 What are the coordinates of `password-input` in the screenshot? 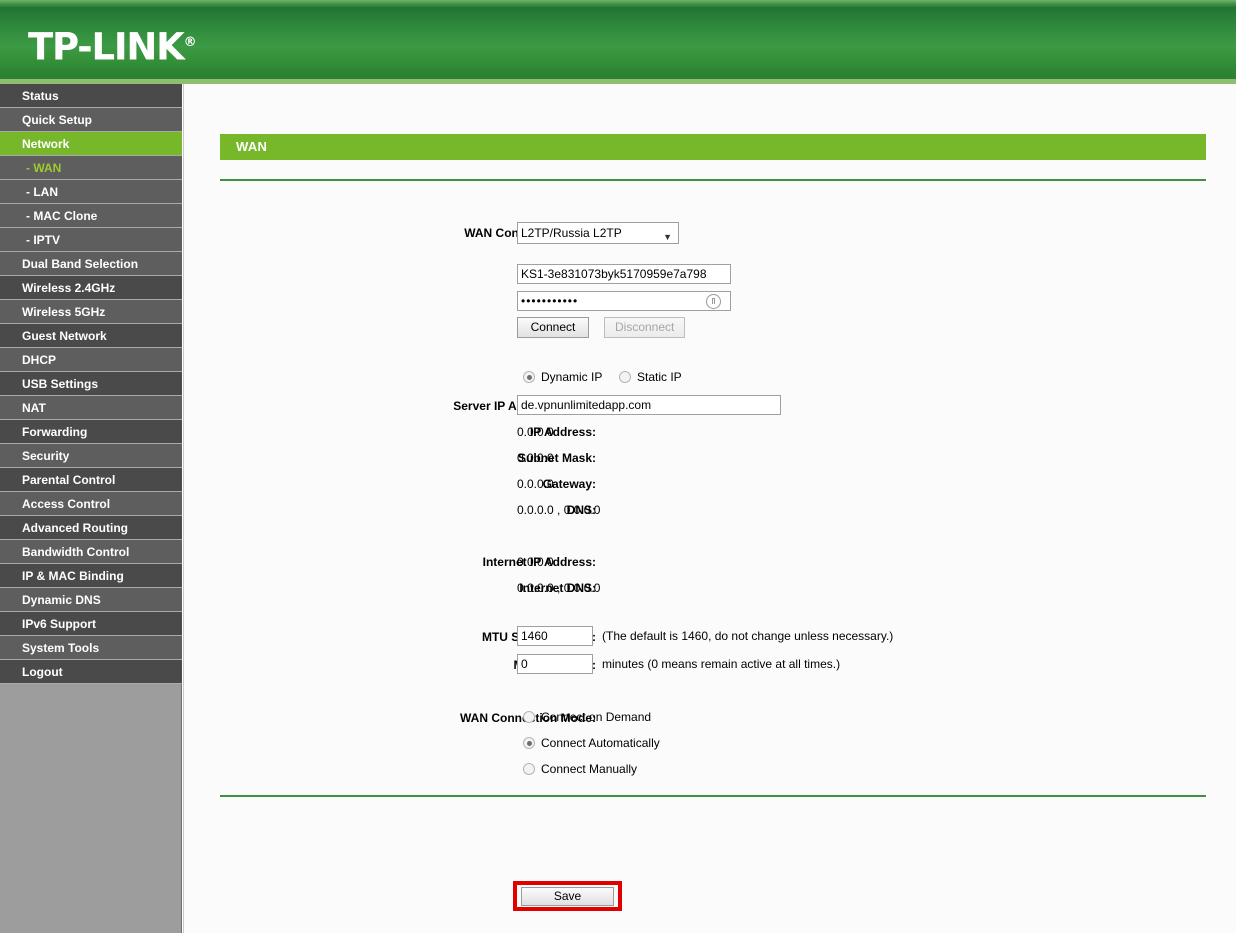 It's located at (624, 301).